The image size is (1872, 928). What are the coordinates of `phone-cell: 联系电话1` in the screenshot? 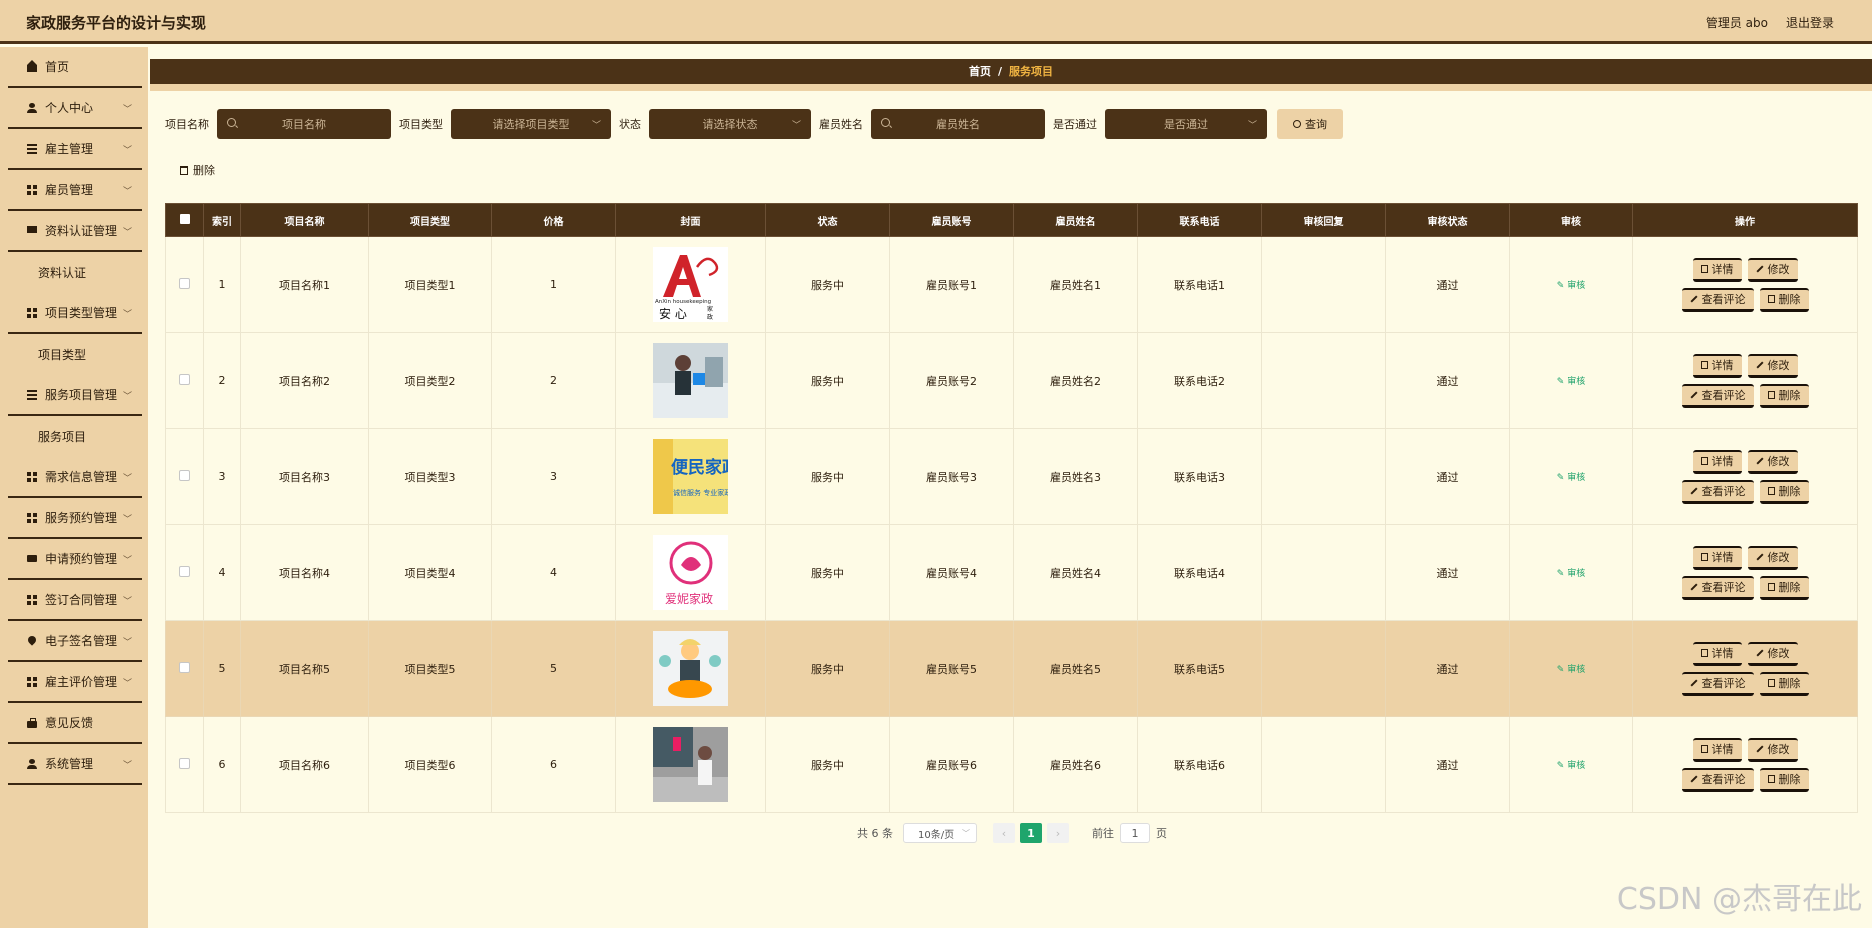 It's located at (1199, 284).